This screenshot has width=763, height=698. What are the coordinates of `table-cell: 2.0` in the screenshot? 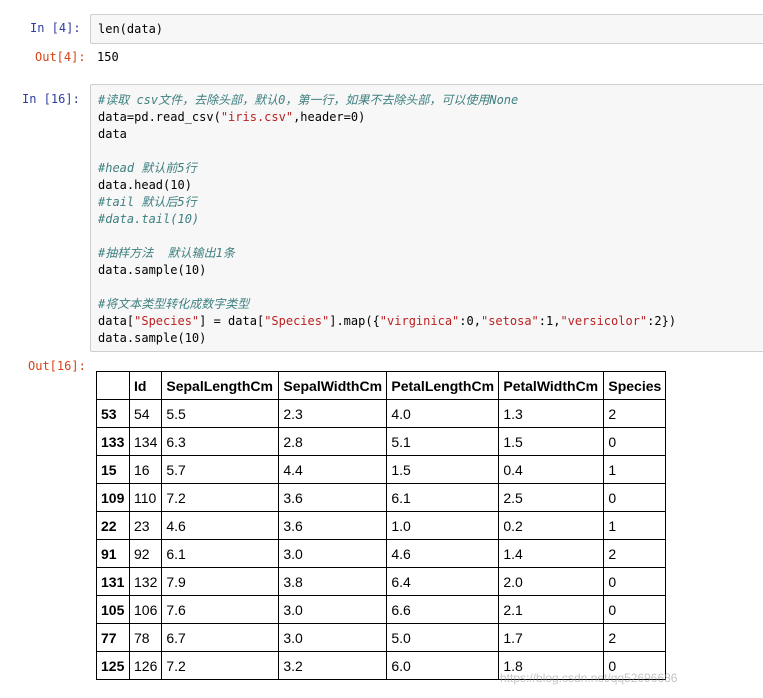 It's located at (551, 581).